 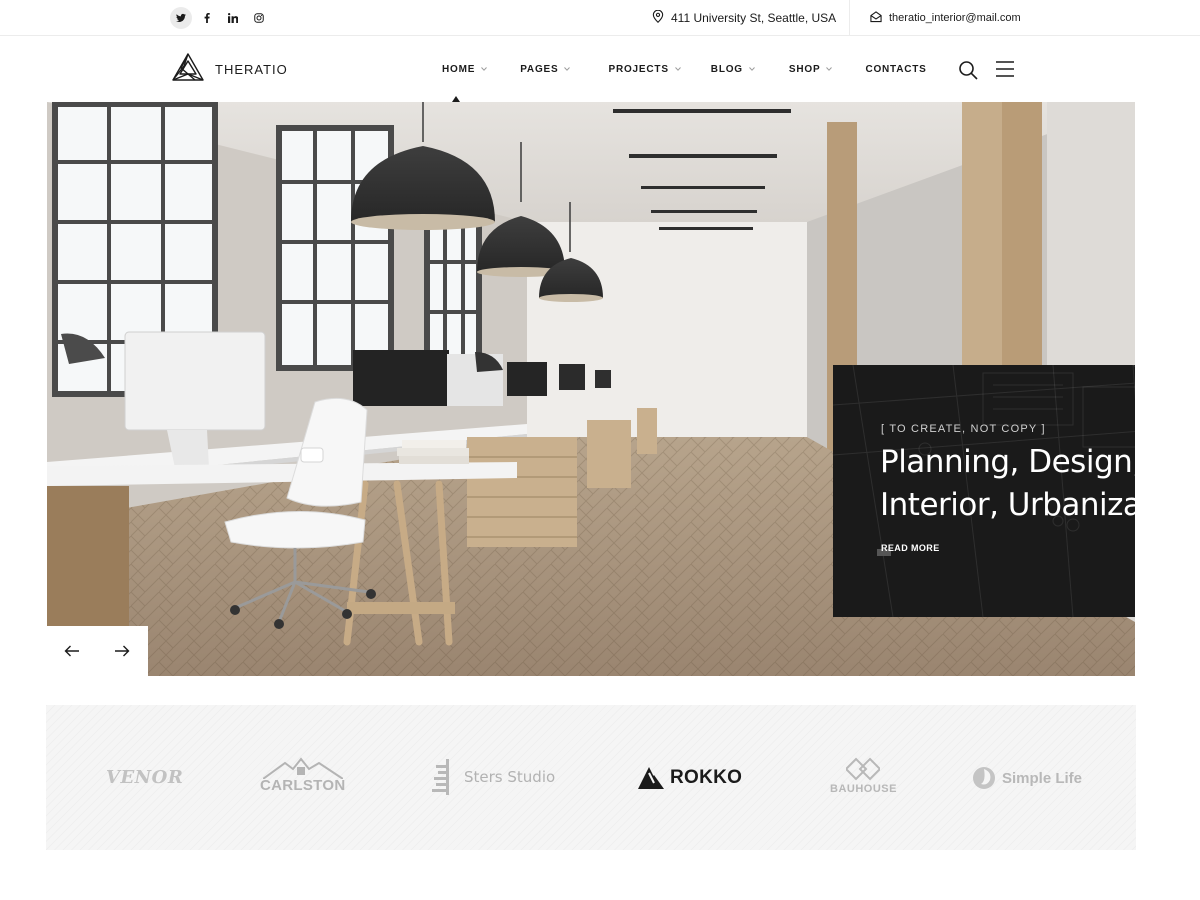 What do you see at coordinates (233, 18) in the screenshot?
I see `linkedin-icon` at bounding box center [233, 18].